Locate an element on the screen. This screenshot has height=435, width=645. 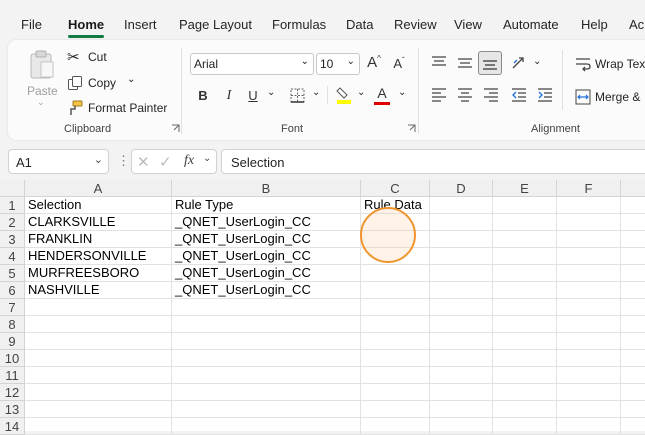
cell-c12 is located at coordinates (395, 392).